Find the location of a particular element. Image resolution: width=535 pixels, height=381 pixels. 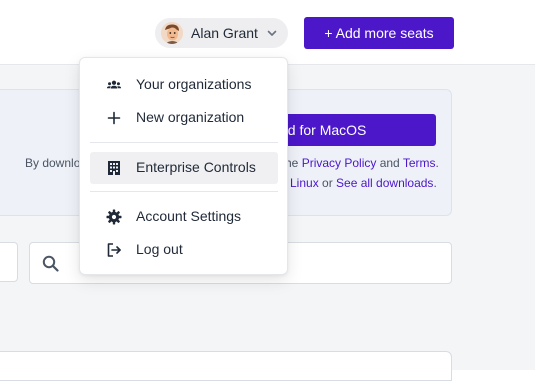

download-disclaimer-prefix: By downlo is located at coordinates (53, 163).